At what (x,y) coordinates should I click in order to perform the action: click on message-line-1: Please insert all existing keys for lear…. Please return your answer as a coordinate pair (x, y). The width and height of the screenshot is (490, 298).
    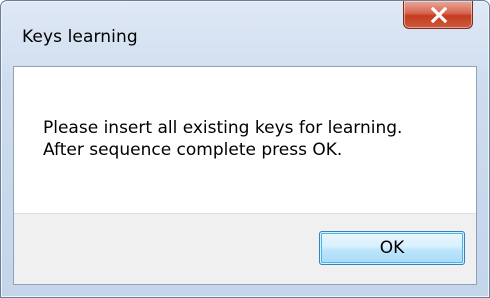
    Looking at the image, I should click on (223, 128).